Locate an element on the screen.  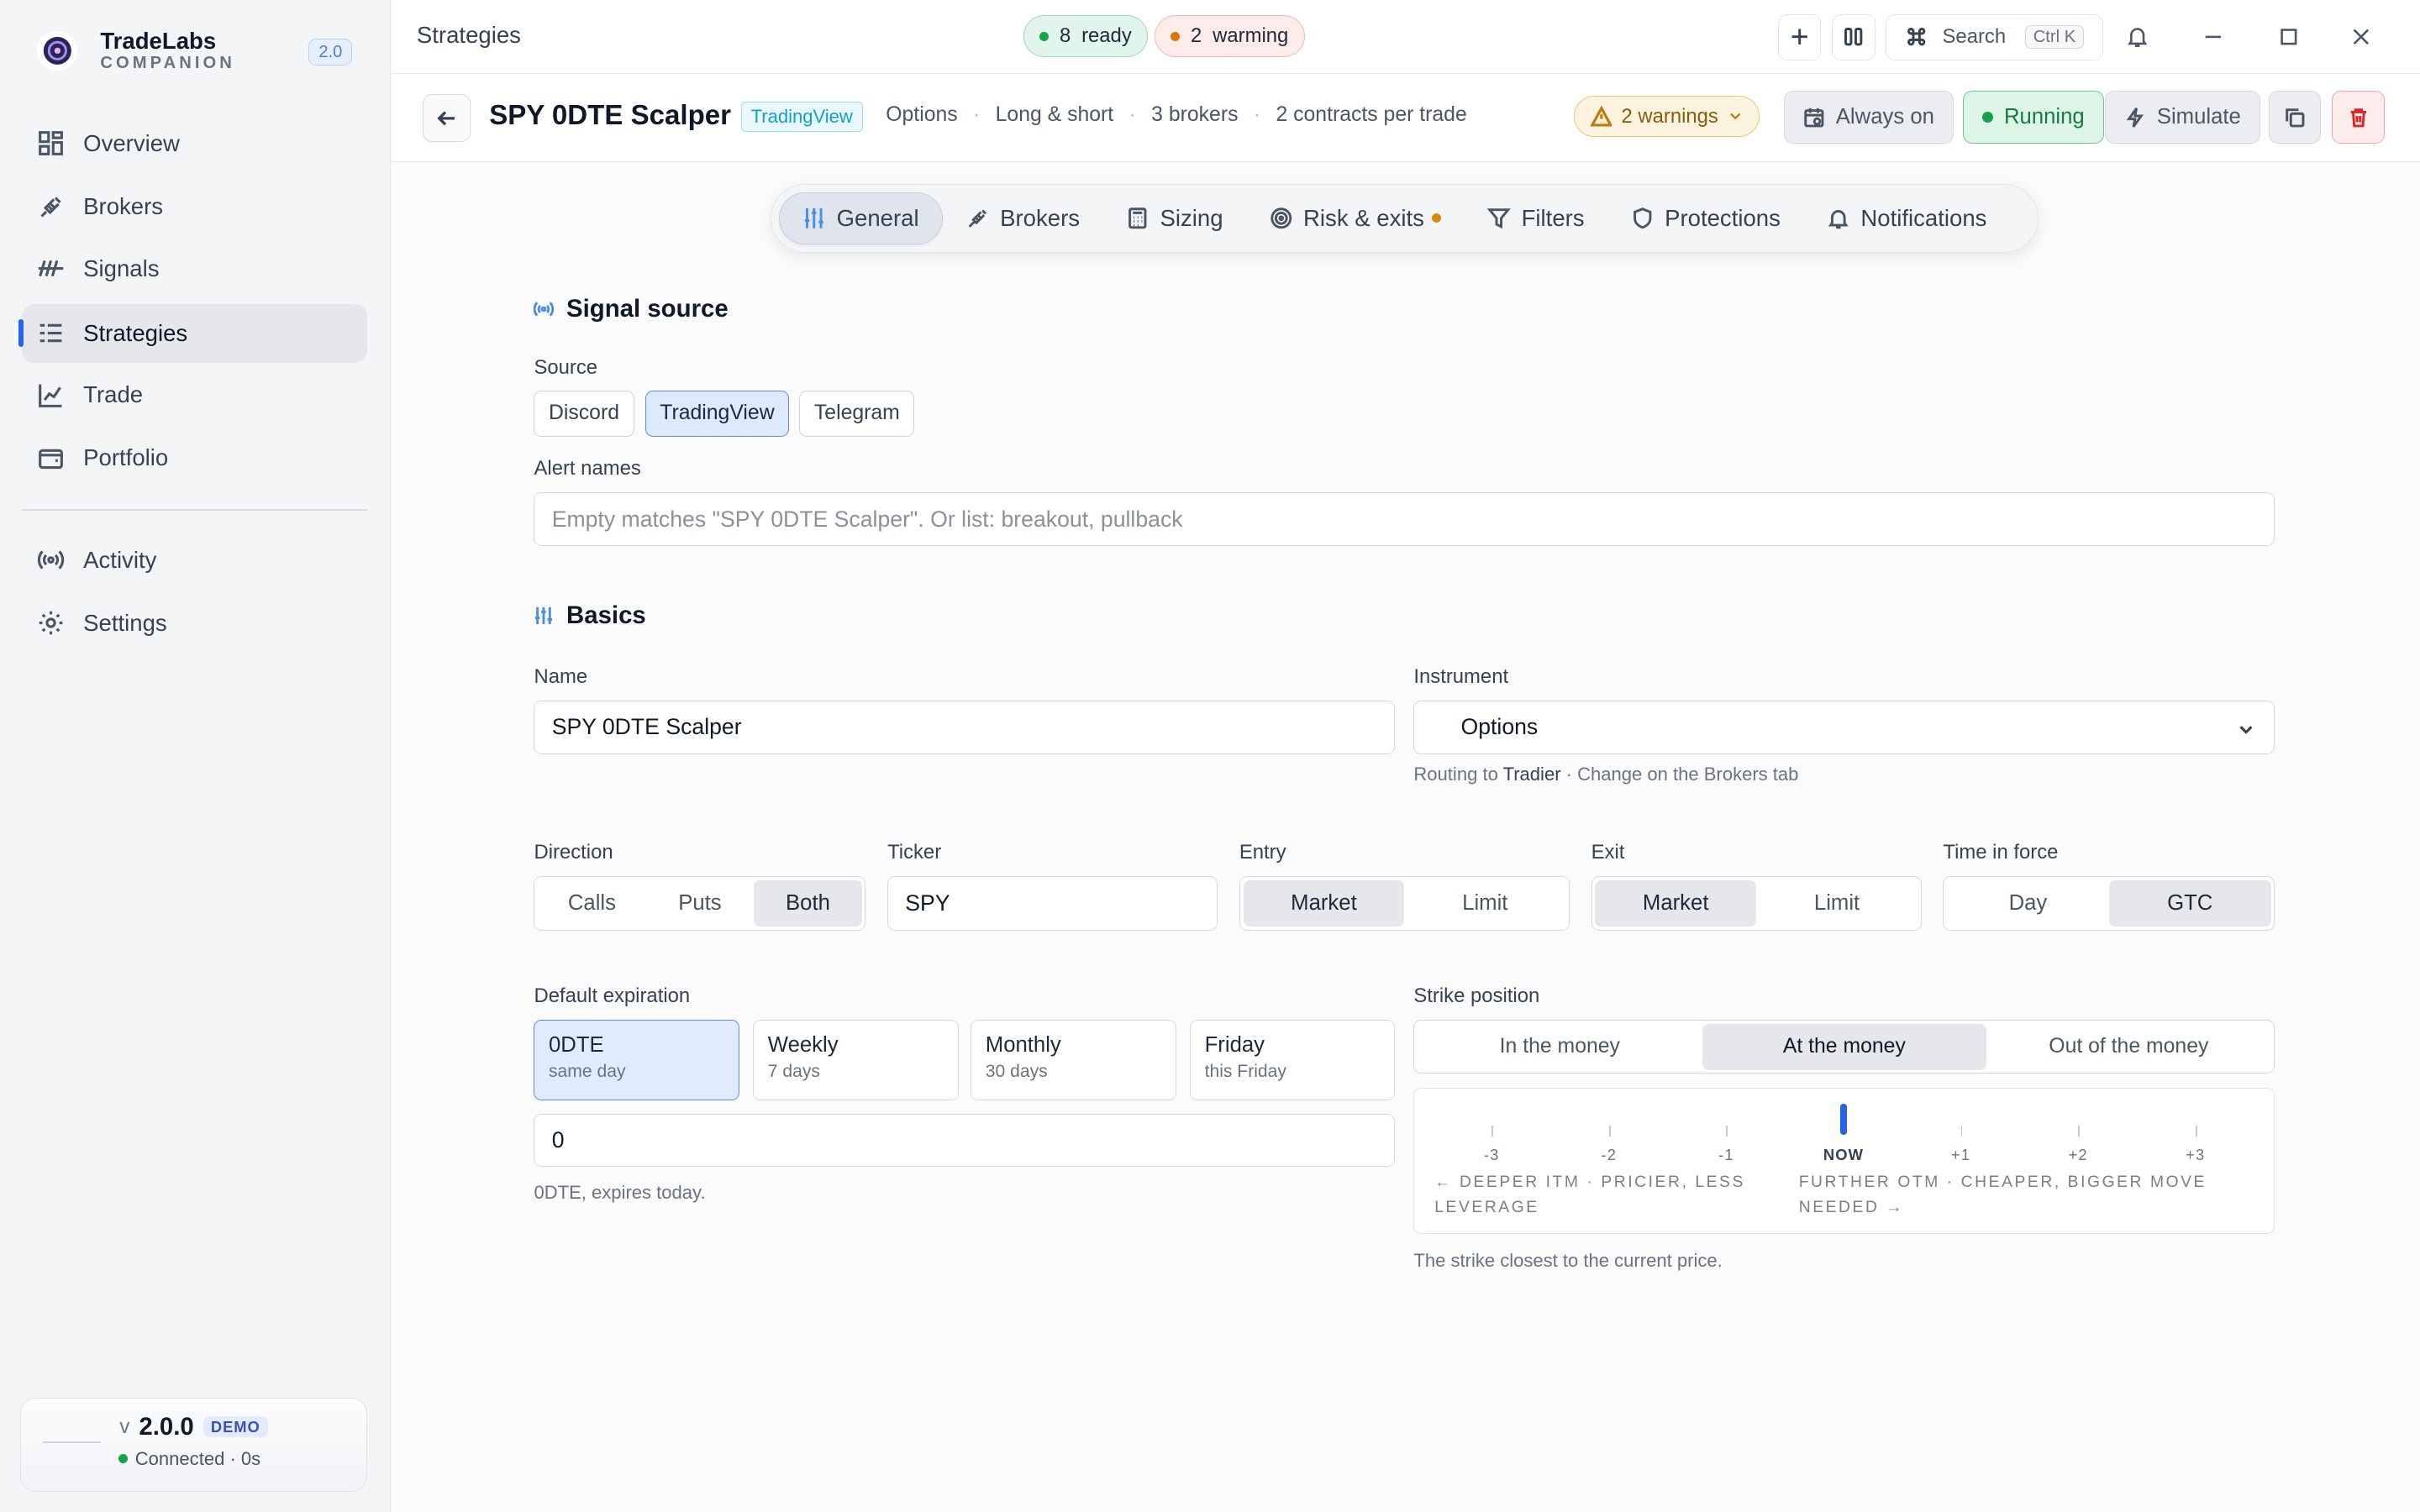
warming-label: warming is located at coordinates (1251, 36).